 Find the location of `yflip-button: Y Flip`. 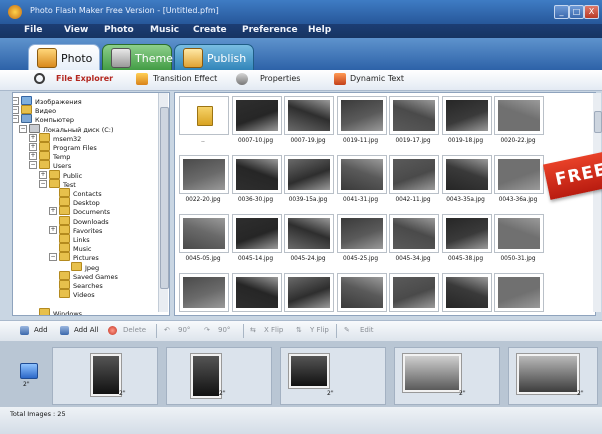

yflip-button: Y Flip is located at coordinates (319, 330).